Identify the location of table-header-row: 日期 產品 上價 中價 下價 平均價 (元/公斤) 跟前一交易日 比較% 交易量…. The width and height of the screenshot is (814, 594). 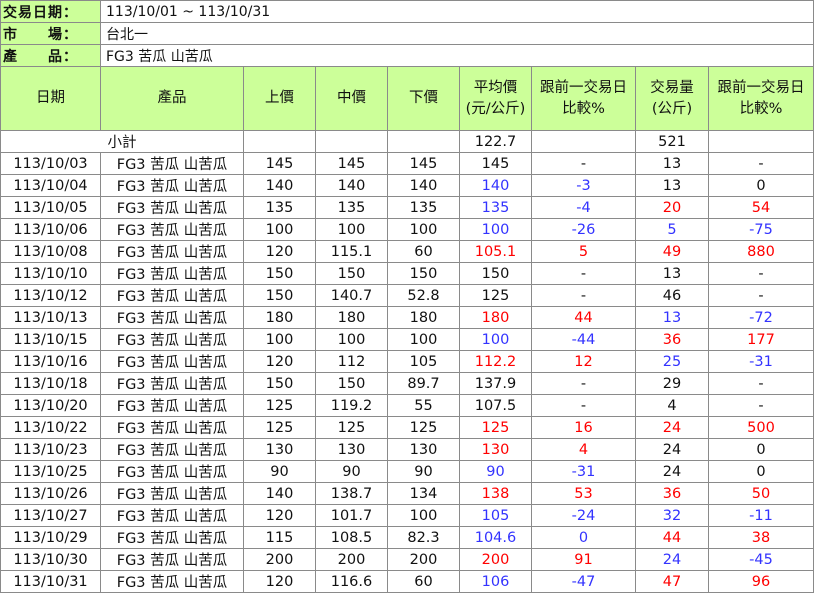
(407, 98).